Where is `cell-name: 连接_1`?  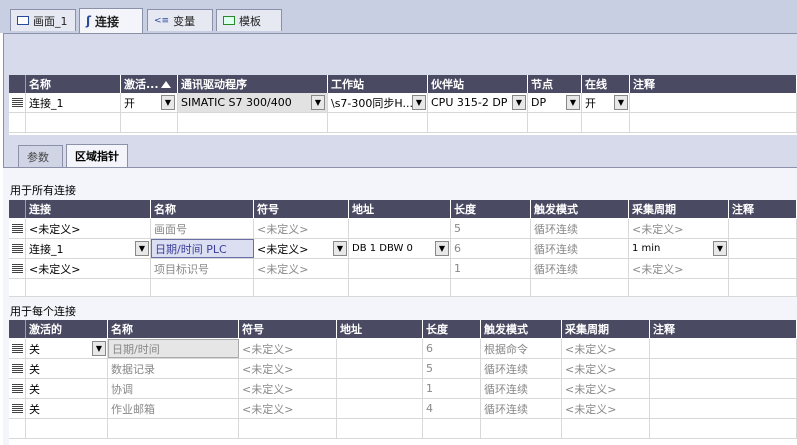
cell-name: 连接_1 is located at coordinates (73, 102).